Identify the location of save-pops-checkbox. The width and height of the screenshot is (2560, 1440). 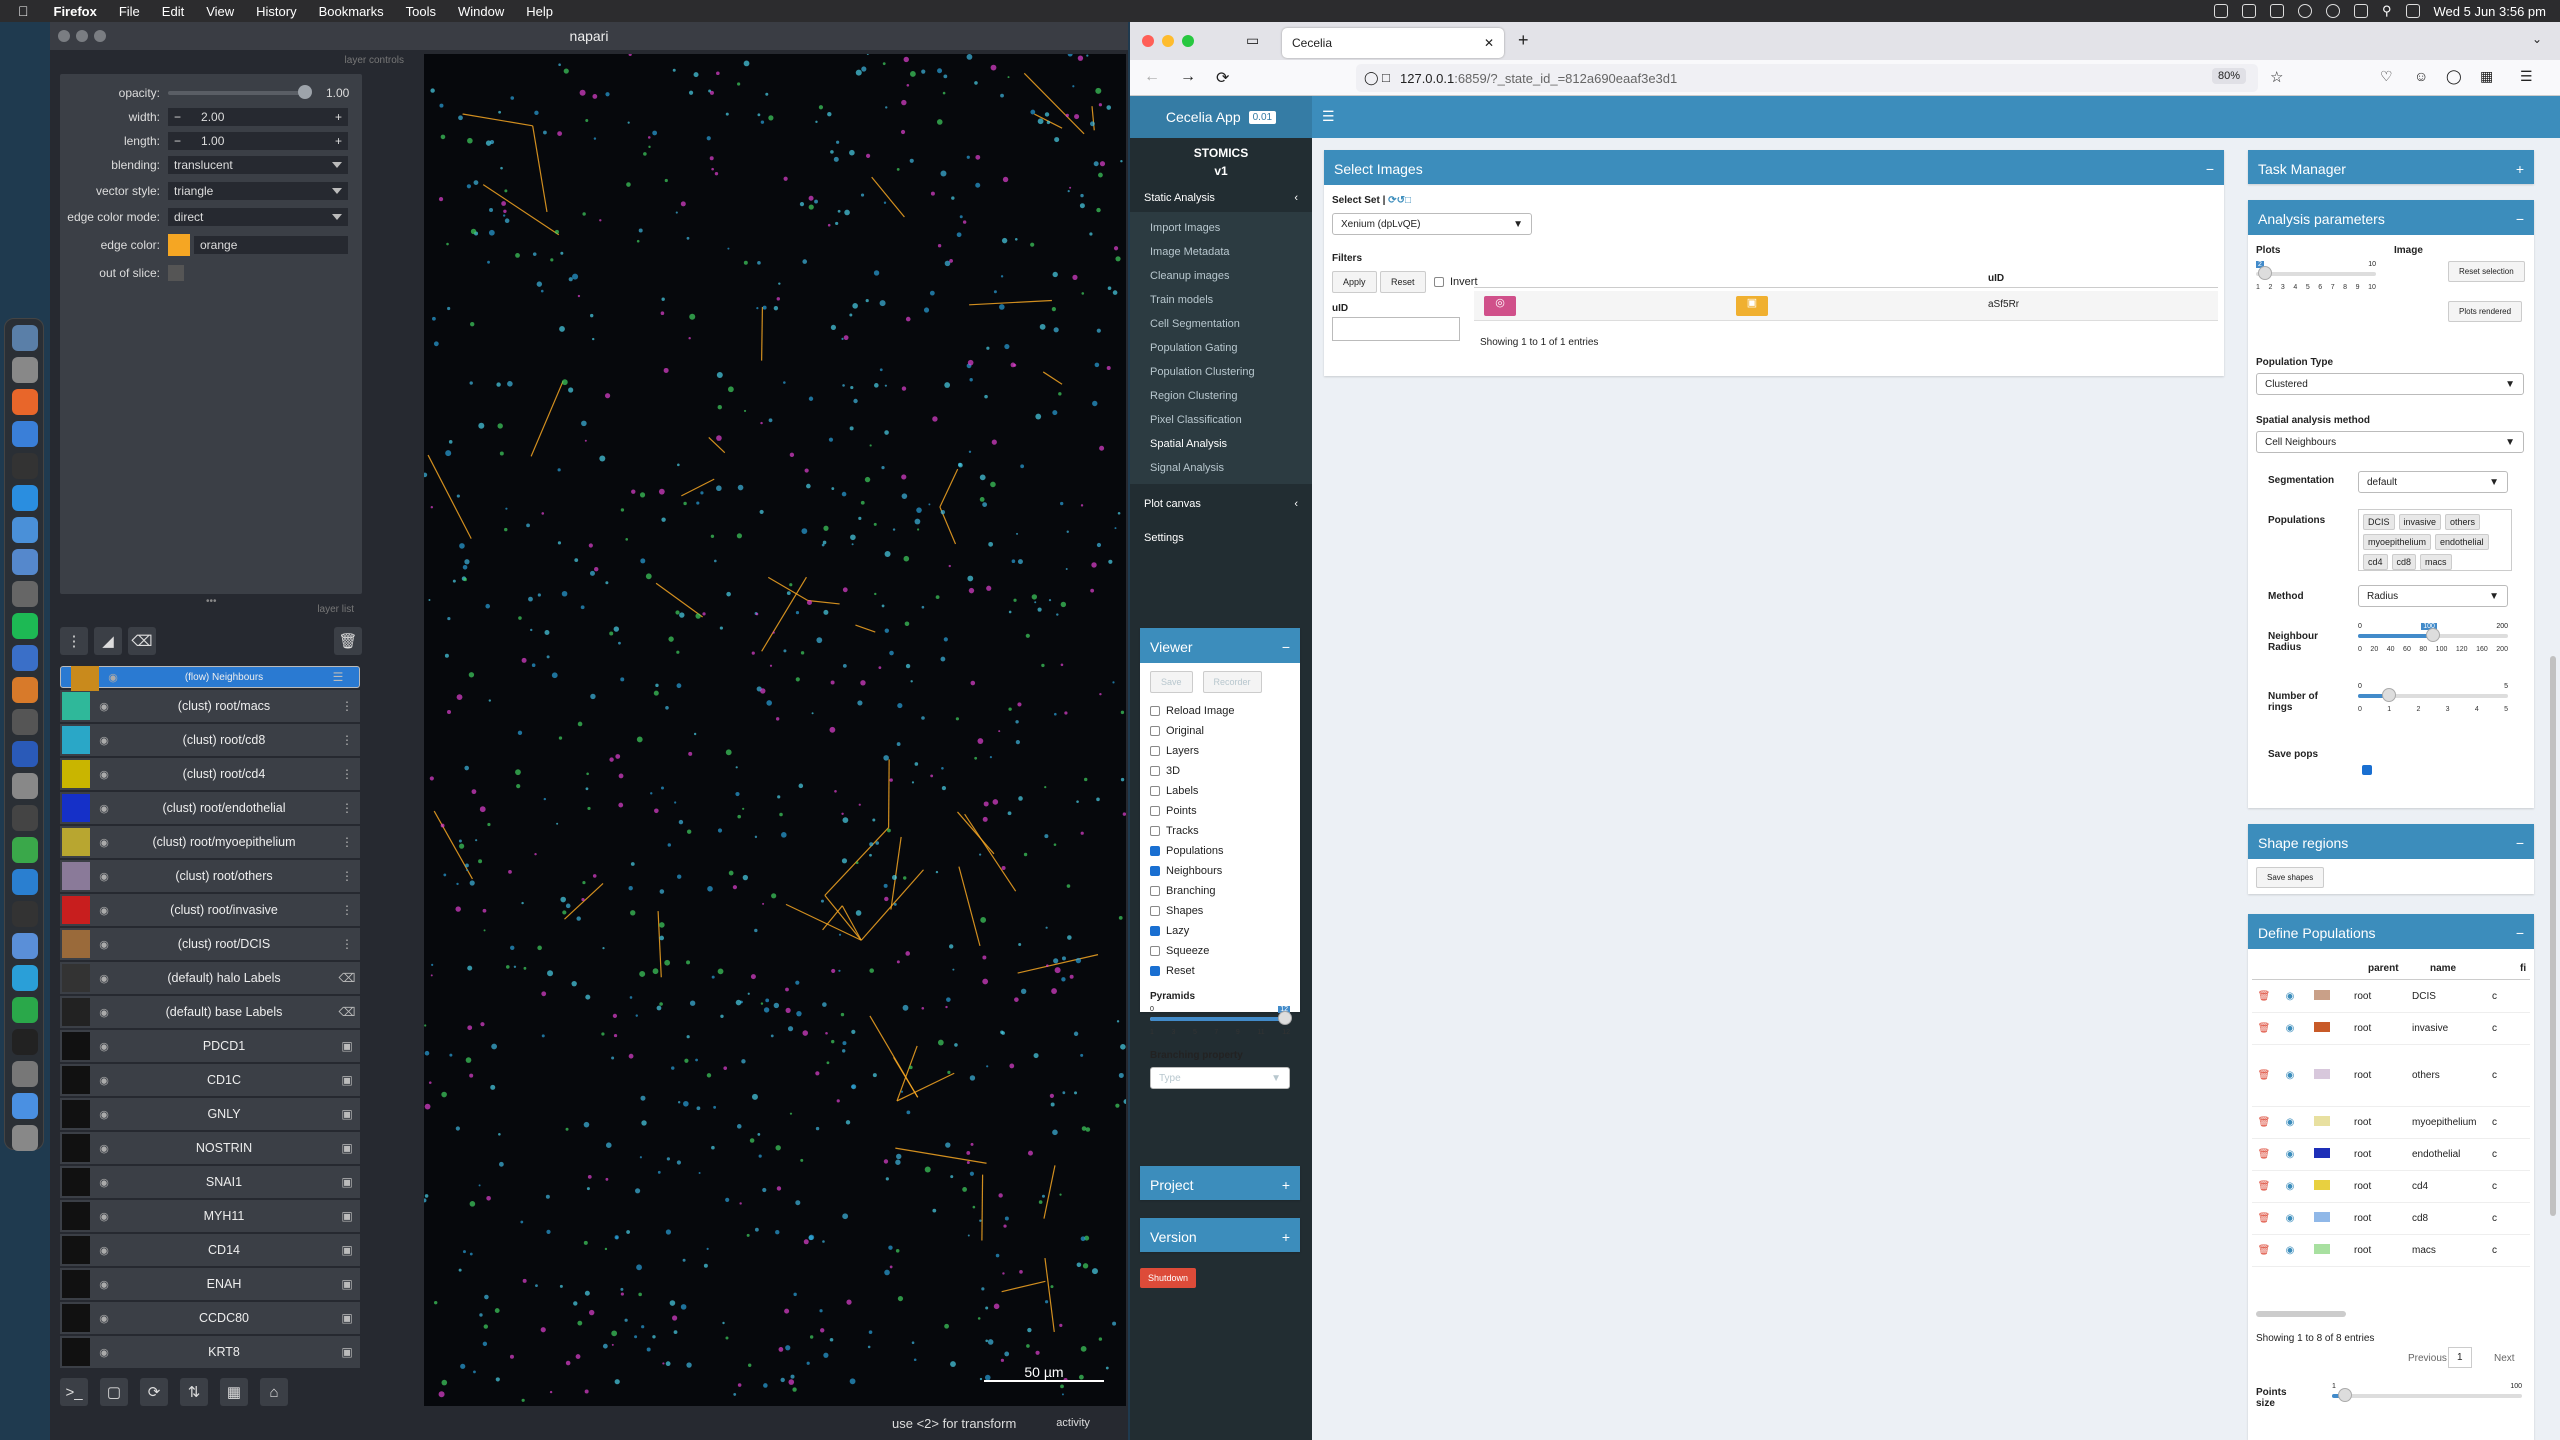
(2367, 770).